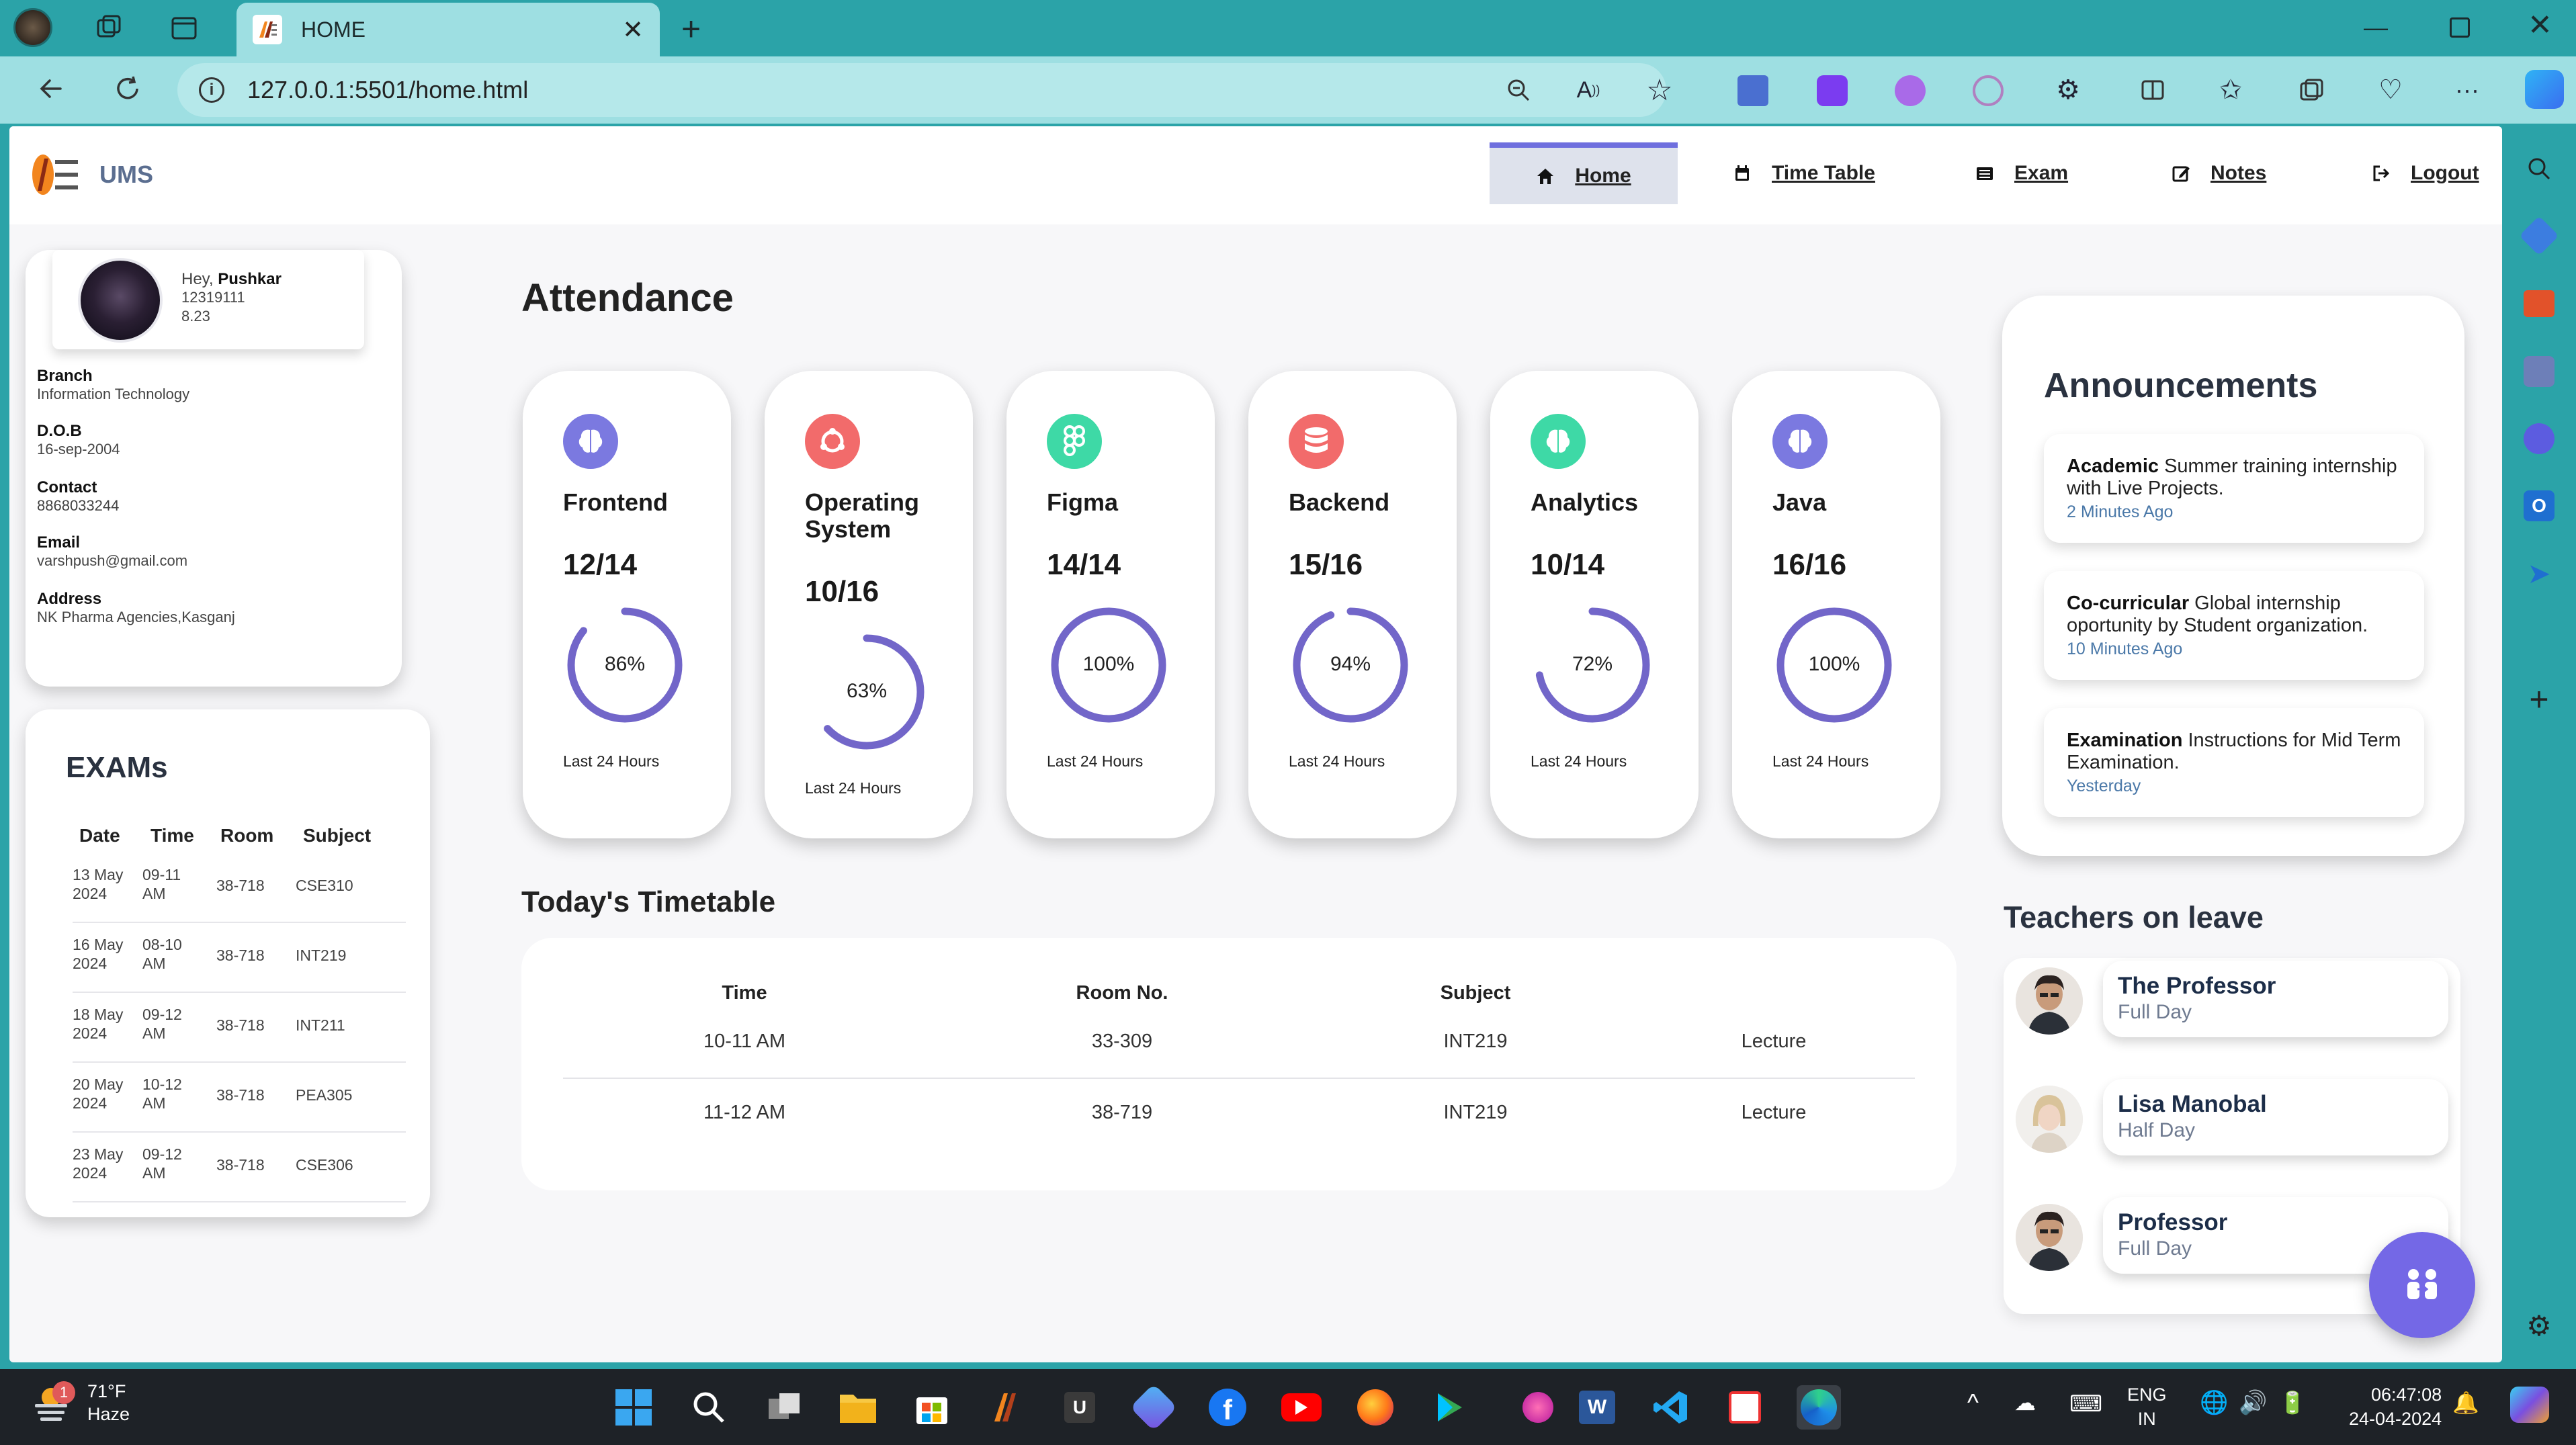 This screenshot has width=2576, height=1445. What do you see at coordinates (2021, 173) in the screenshot?
I see `nav-exam: Exam` at bounding box center [2021, 173].